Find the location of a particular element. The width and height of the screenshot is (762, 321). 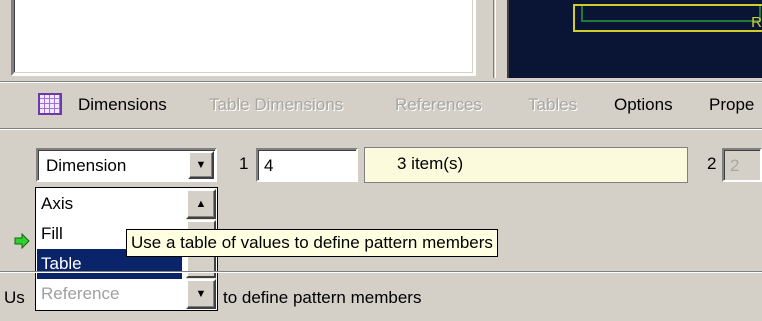

tab-options: Options is located at coordinates (643, 105).